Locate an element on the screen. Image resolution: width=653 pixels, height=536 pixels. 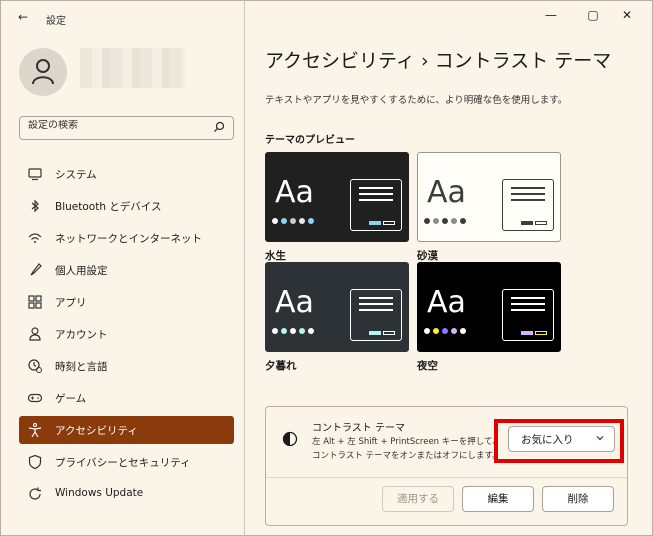
sidebar-item-accessibility: アクセシビリティ is located at coordinates (126, 430).